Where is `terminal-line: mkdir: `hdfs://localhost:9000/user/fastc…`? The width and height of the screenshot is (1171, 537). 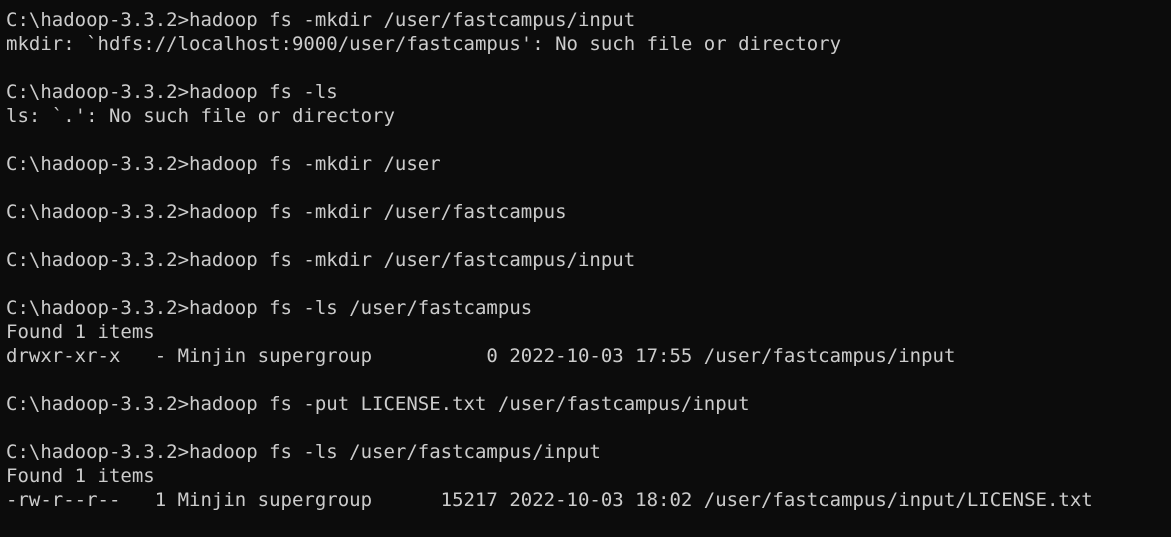
terminal-line: mkdir: `hdfs://localhost:9000/user/fastc… is located at coordinates (424, 44).